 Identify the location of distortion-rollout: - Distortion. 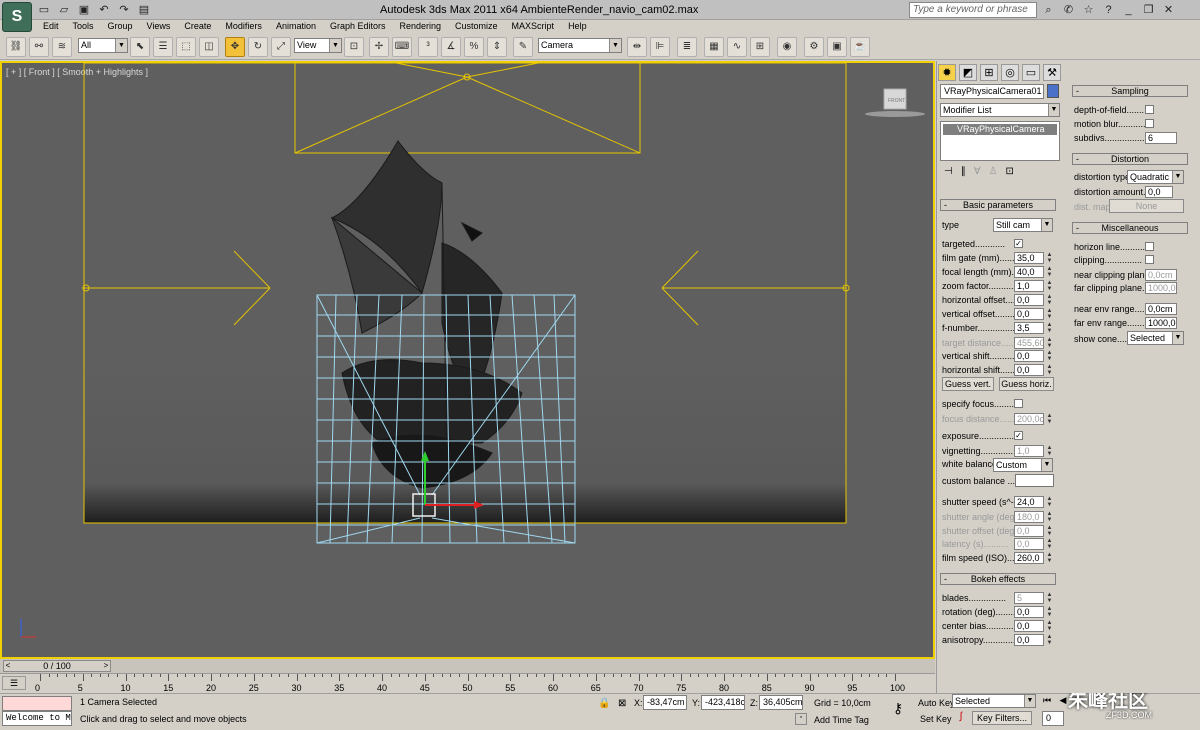
(1130, 159).